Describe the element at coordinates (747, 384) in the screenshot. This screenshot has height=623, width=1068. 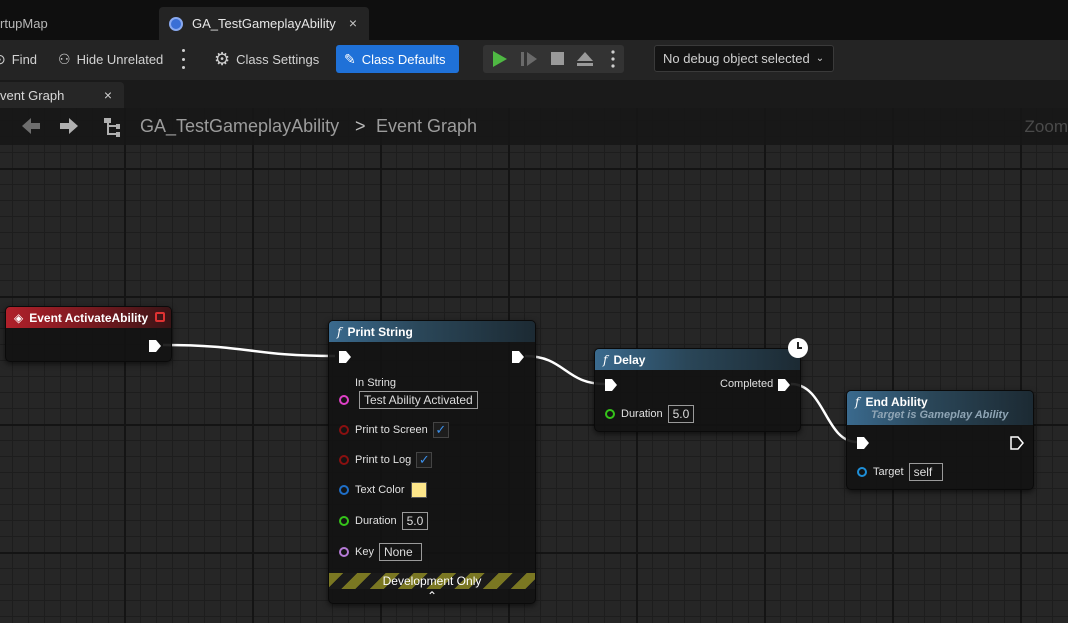
I see `completed-label: Completed` at that location.